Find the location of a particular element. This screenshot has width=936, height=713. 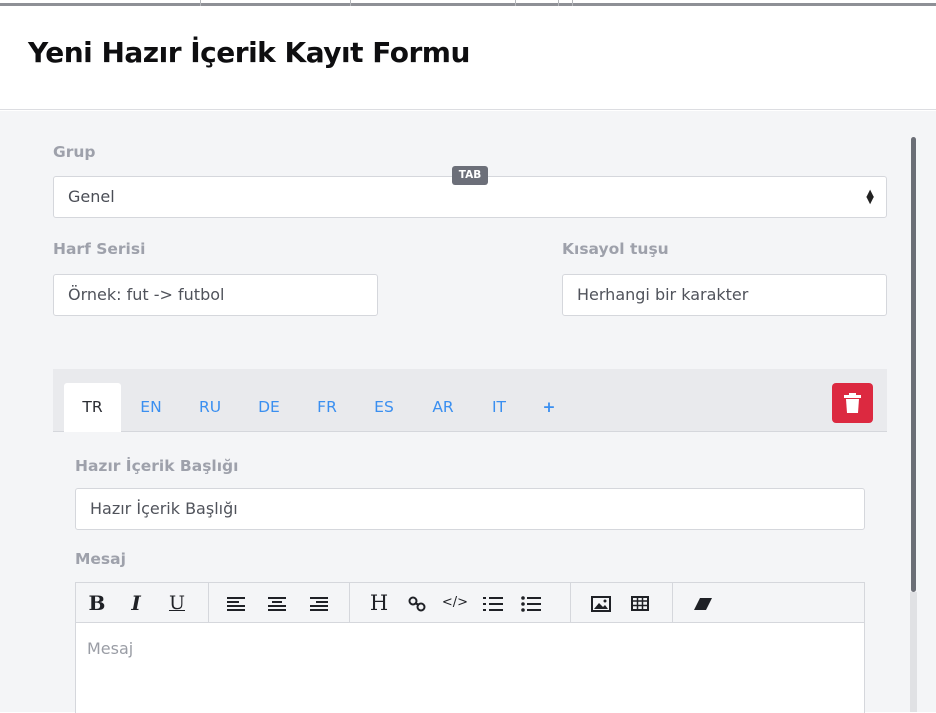

tab-key-badge: TAB is located at coordinates (470, 175).